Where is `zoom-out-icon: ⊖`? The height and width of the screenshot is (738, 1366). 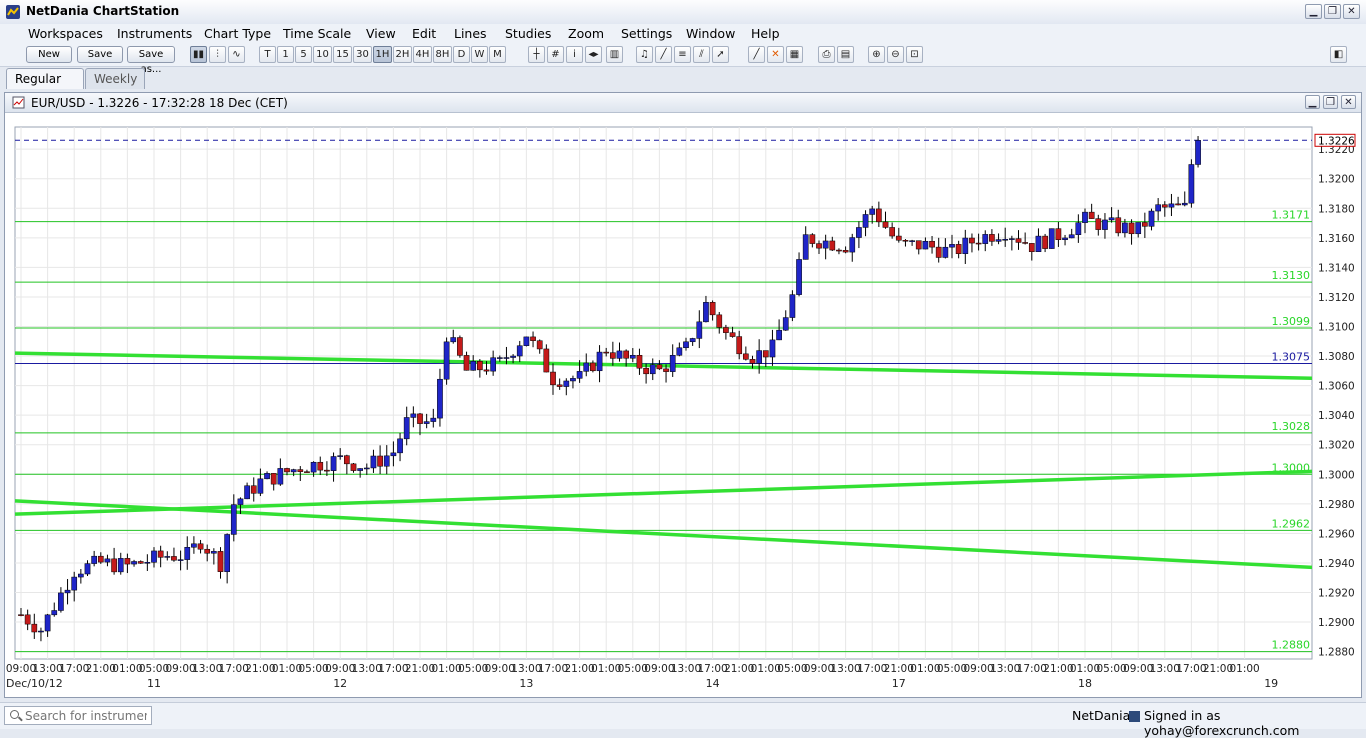 zoom-out-icon: ⊖ is located at coordinates (895, 54).